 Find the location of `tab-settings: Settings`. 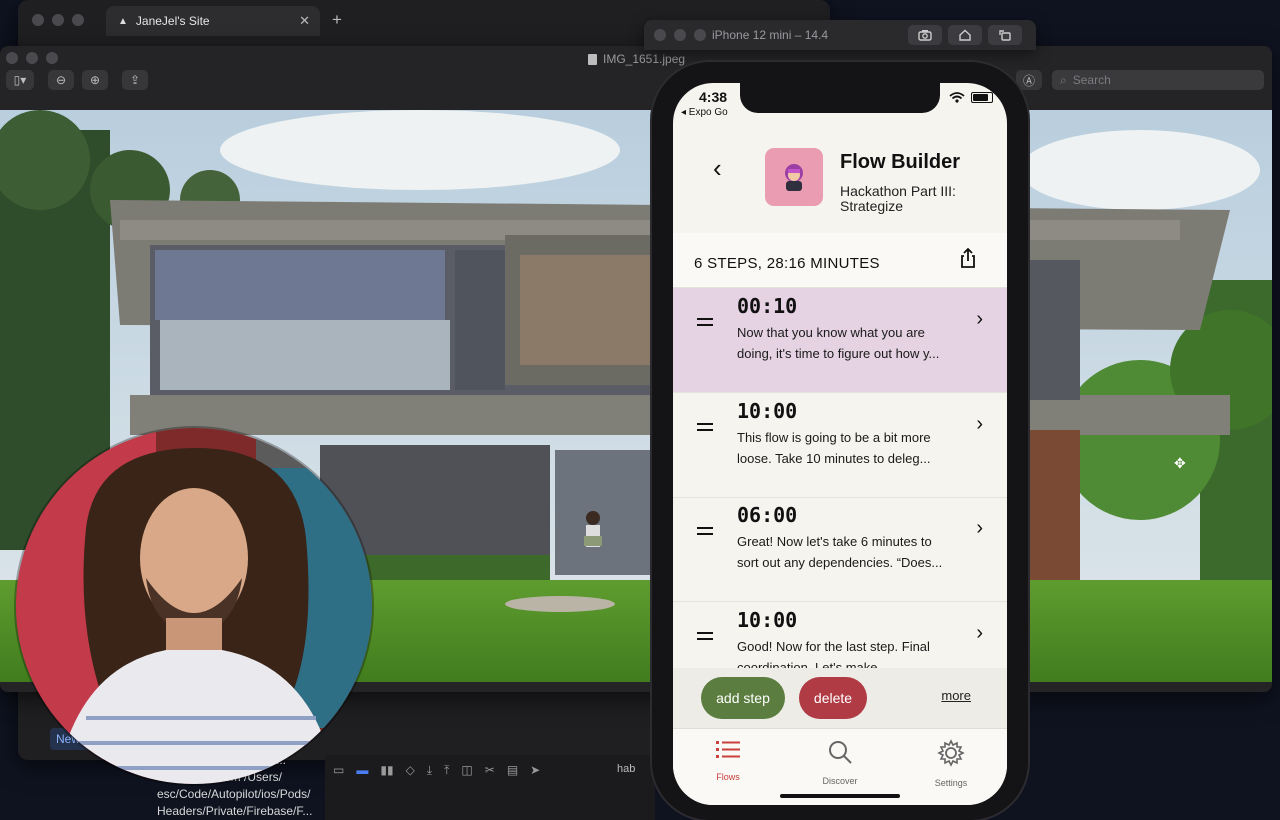

tab-settings: Settings is located at coordinates (951, 763).